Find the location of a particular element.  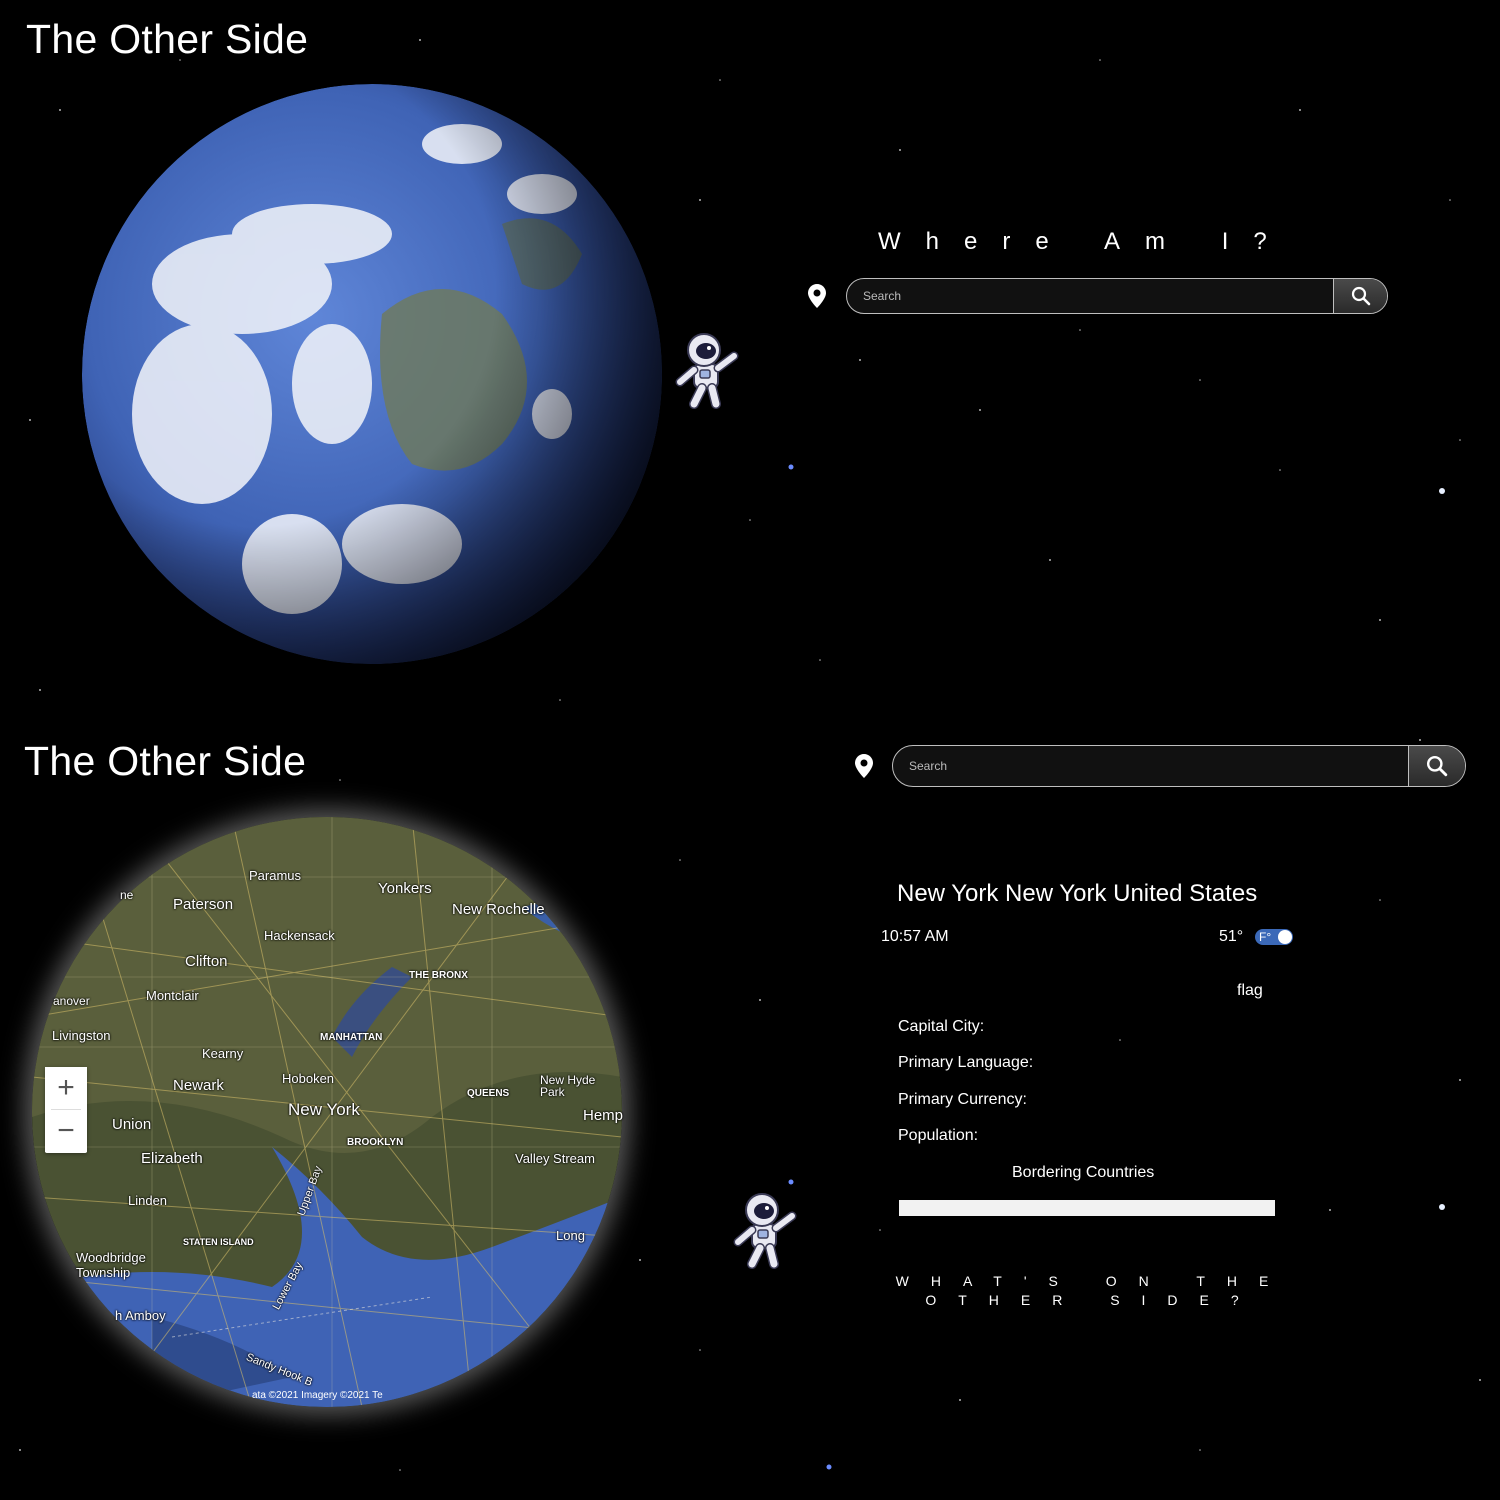

map-label: Kearny is located at coordinates (223, 1053).